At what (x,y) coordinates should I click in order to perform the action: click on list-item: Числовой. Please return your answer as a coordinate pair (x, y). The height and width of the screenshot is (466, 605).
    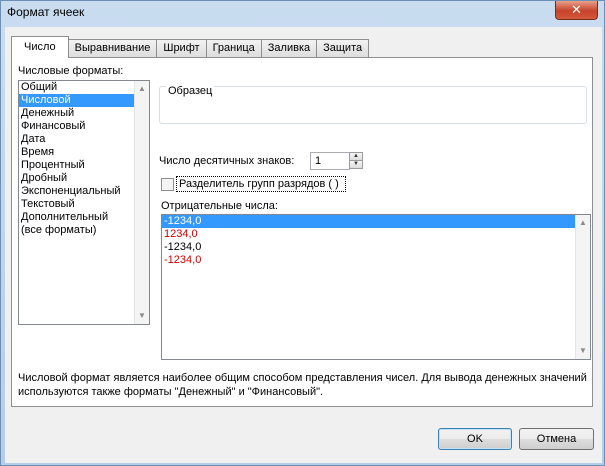
    Looking at the image, I should click on (76, 100).